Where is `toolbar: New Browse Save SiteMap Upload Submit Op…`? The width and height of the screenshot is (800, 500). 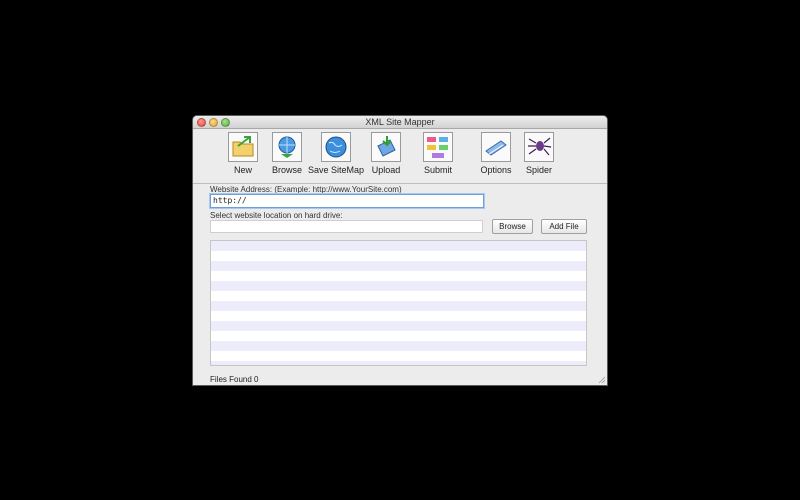 toolbar: New Browse Save SiteMap Upload Submit Op… is located at coordinates (400, 157).